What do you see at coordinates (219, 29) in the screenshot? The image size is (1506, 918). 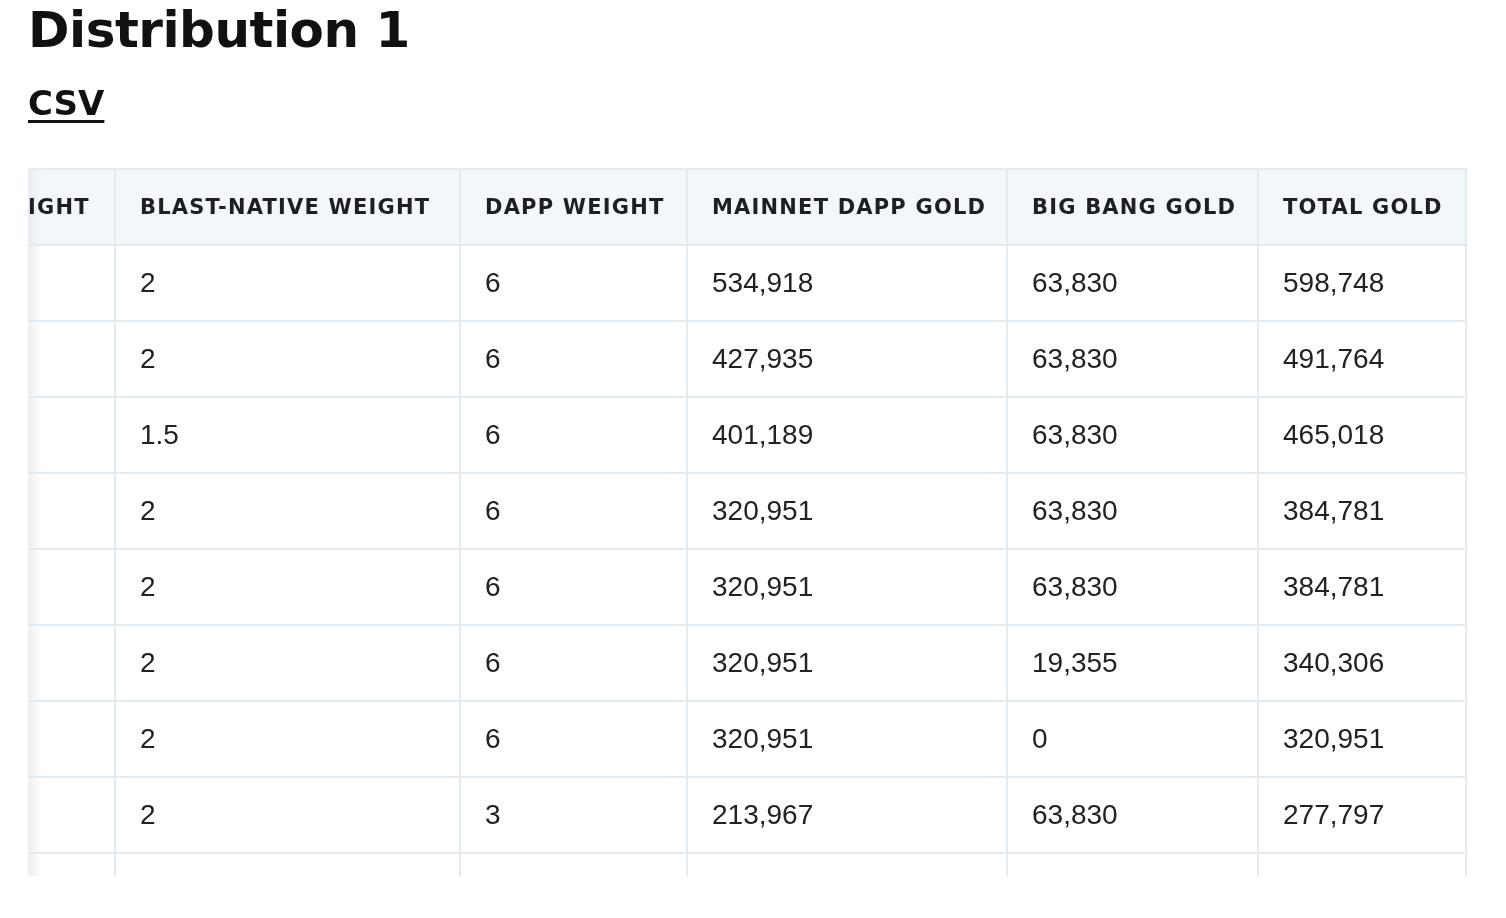 I see `page-title: Distribution 1` at bounding box center [219, 29].